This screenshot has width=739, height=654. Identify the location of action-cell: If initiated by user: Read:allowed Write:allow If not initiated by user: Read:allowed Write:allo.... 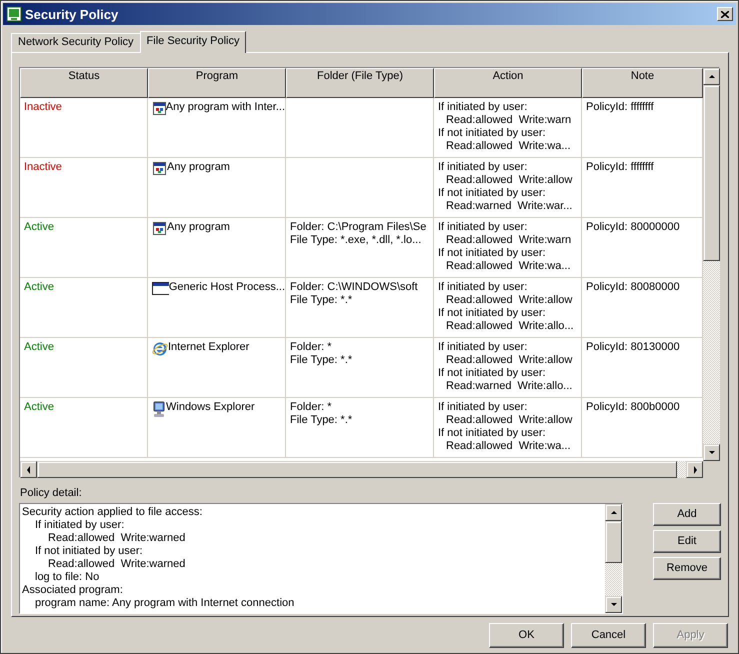
(508, 308).